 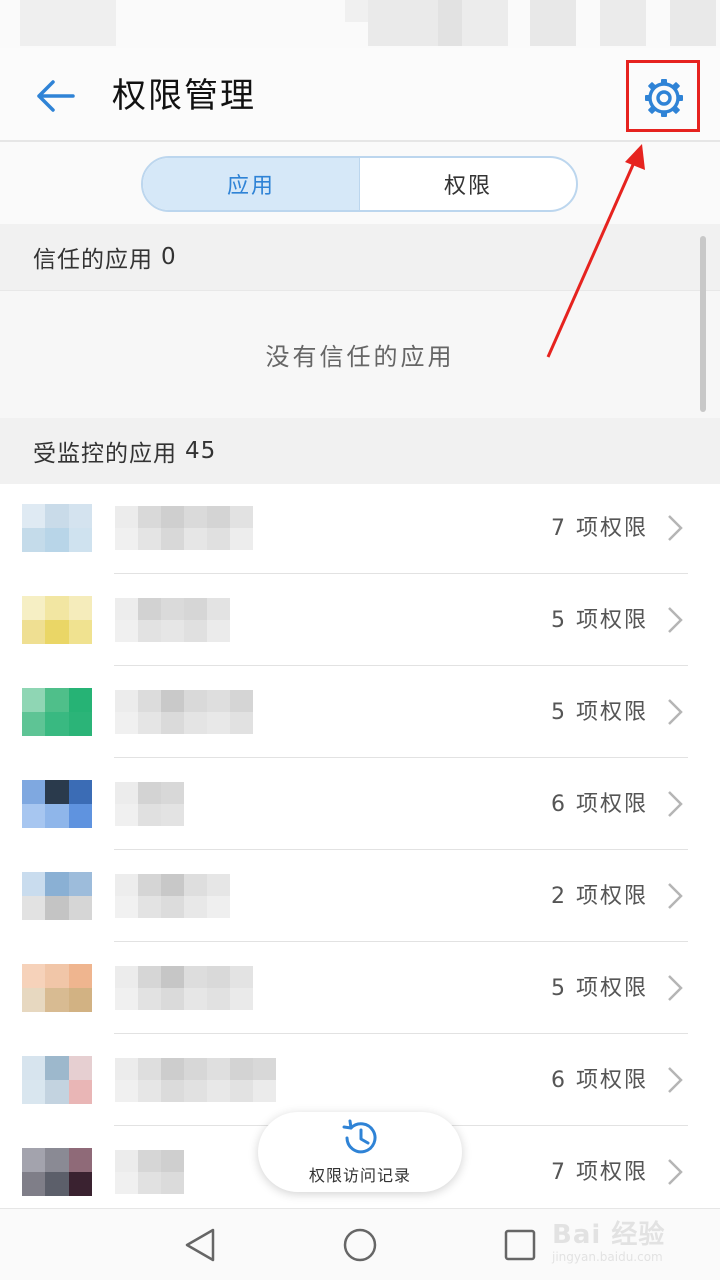 I want to click on nav-recent-button, so click(x=520, y=1245).